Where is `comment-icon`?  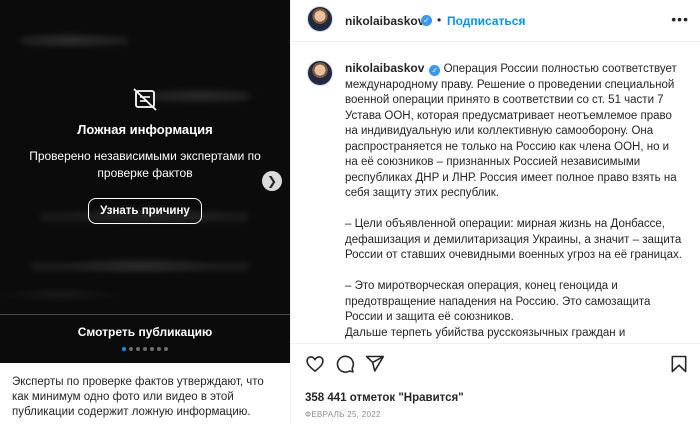 comment-icon is located at coordinates (345, 364).